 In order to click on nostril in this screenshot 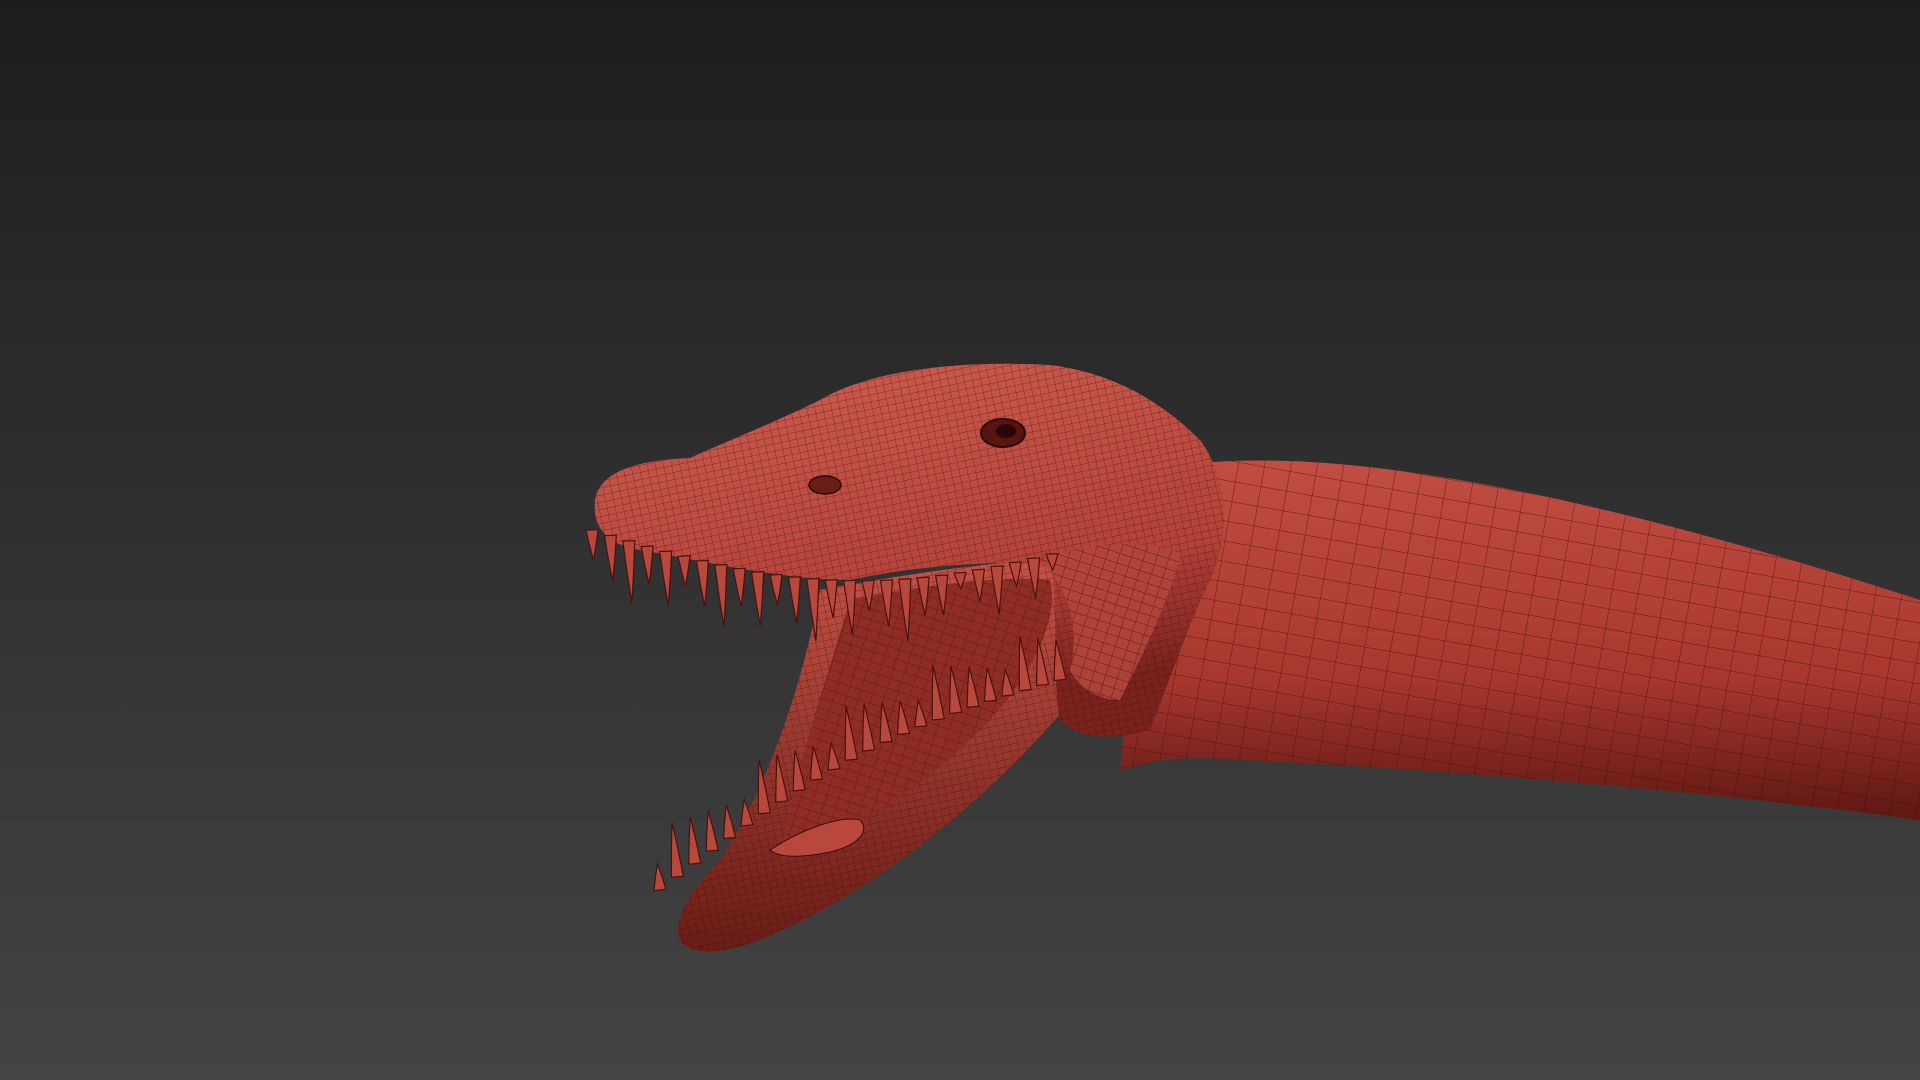, I will do `click(825, 485)`.